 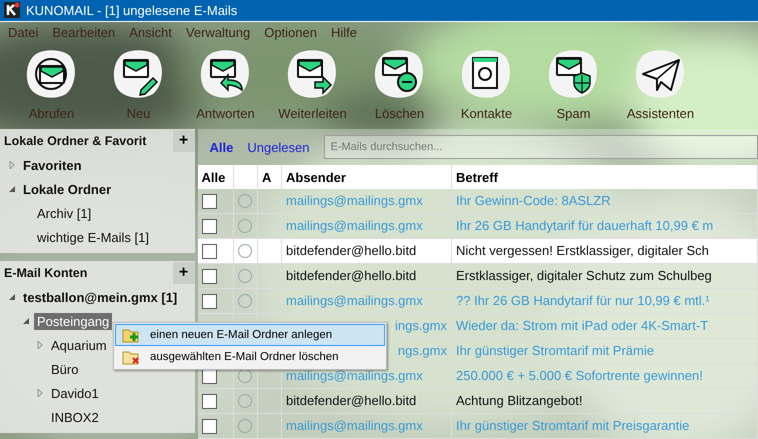 I want to click on subject-cell: ?? Ihr 26 GB Handytarif für nur 10,99 € mtl.¹, so click(x=583, y=300).